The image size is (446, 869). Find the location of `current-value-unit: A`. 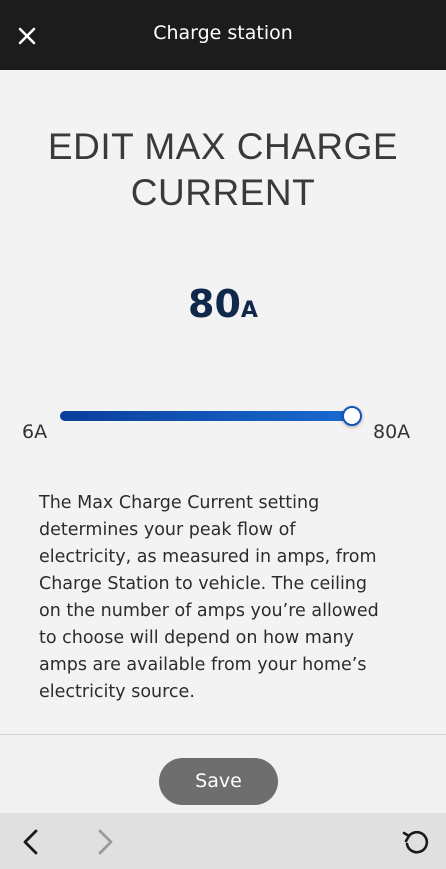

current-value-unit: A is located at coordinates (249, 310).